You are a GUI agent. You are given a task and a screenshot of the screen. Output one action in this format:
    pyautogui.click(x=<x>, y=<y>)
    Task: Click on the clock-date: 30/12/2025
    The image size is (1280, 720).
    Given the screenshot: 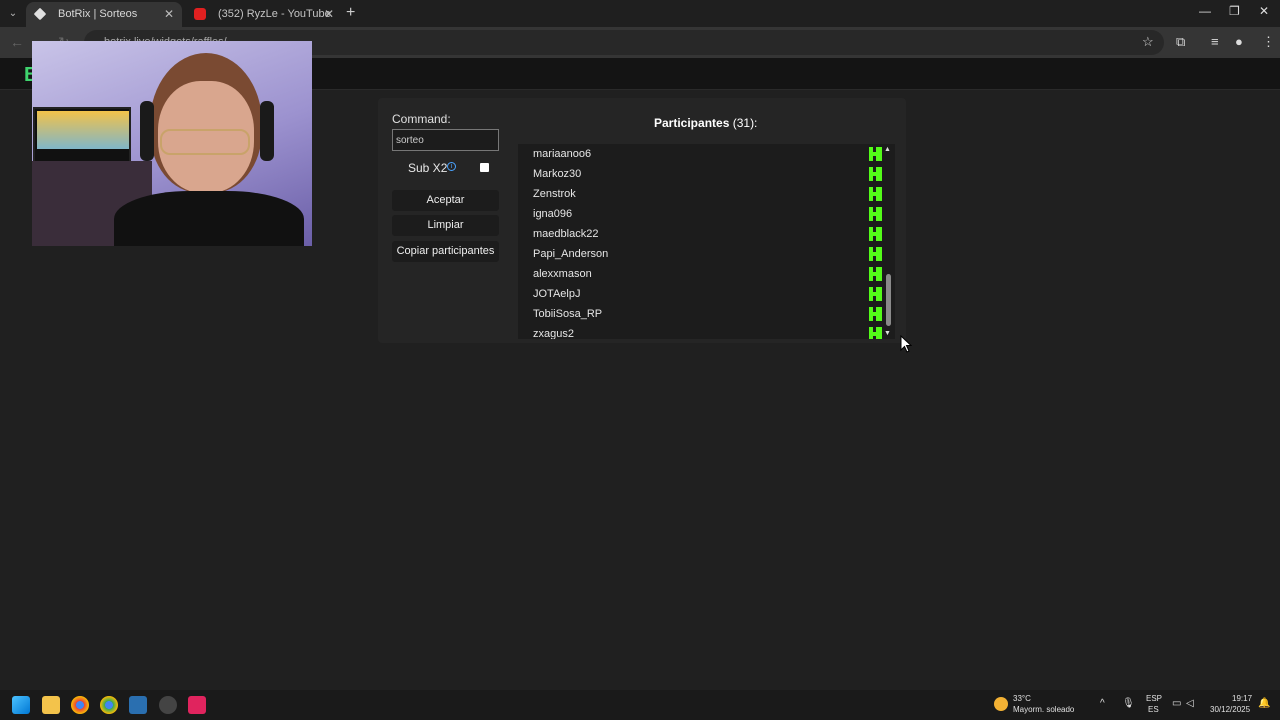 What is the action you would take?
    pyautogui.click(x=1230, y=709)
    